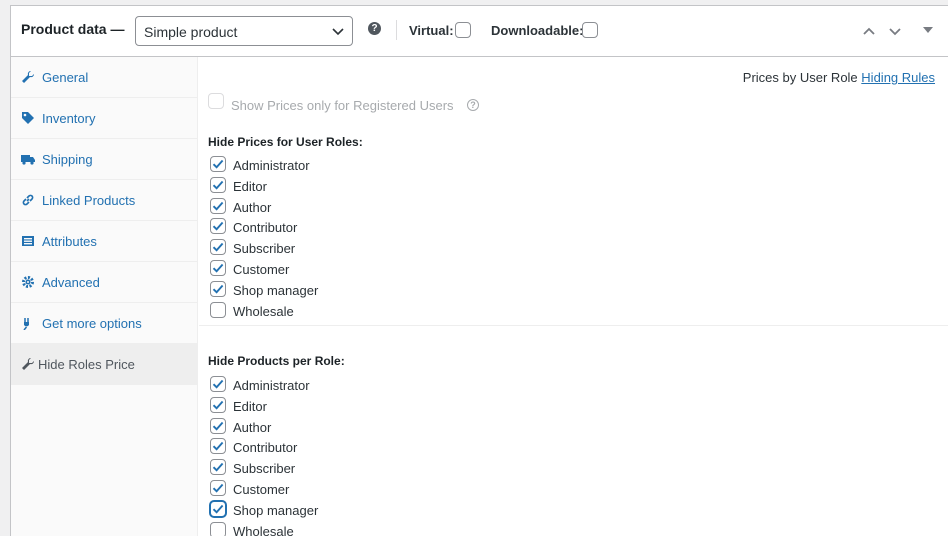 This screenshot has height=536, width=948. What do you see at coordinates (28, 118) in the screenshot?
I see `tag-icon` at bounding box center [28, 118].